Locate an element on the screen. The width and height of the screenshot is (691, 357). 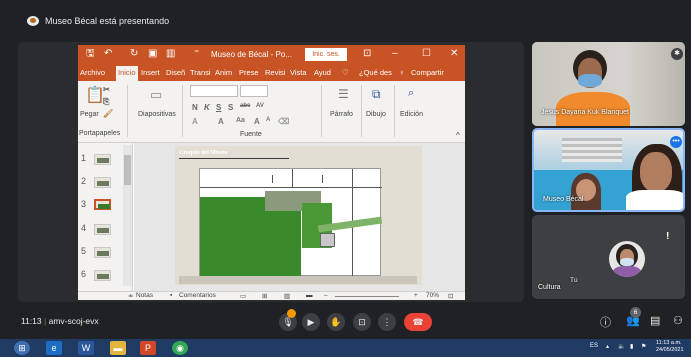
font-family-select is located at coordinates (214, 91).